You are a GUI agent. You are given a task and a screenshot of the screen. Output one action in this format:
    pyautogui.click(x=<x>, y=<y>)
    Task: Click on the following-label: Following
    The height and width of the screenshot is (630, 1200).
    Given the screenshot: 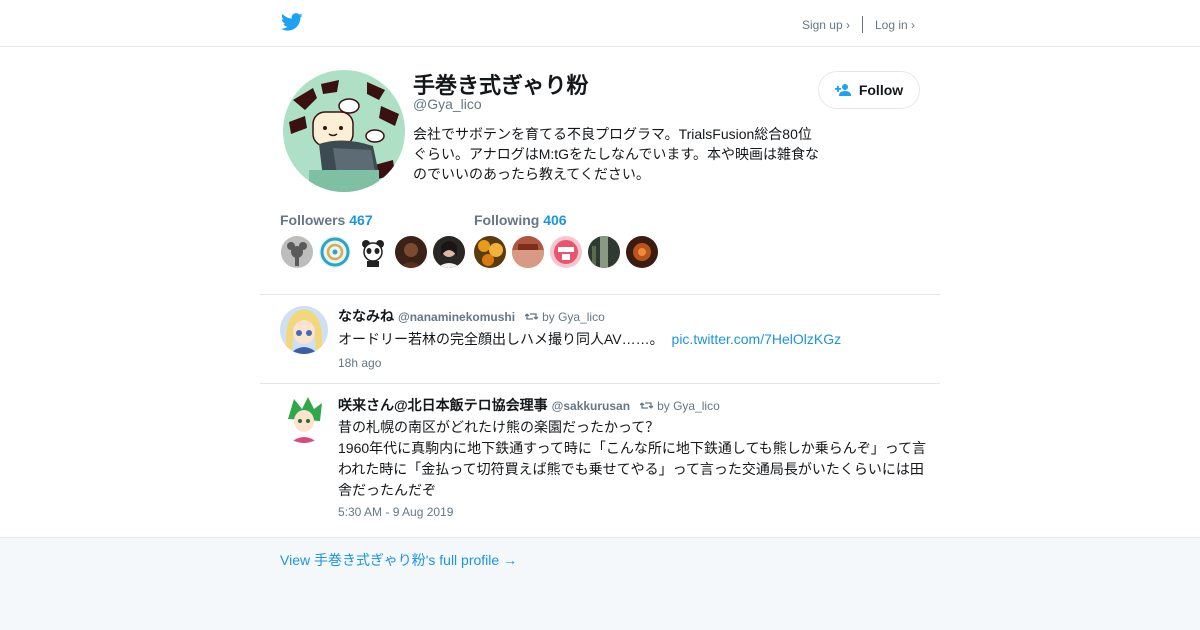 What is the action you would take?
    pyautogui.click(x=507, y=220)
    